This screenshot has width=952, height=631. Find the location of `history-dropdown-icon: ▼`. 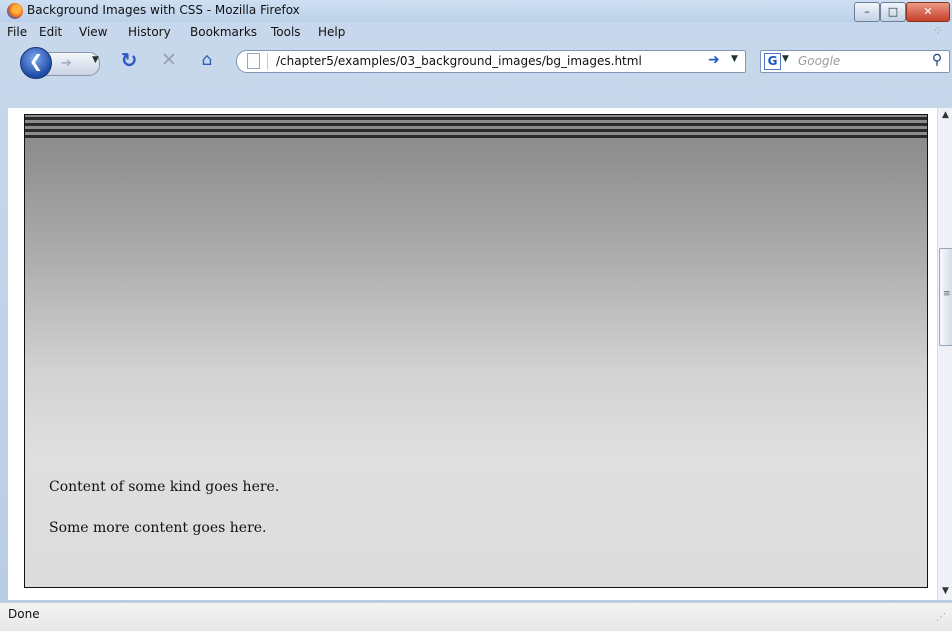

history-dropdown-icon: ▼ is located at coordinates (95, 60).